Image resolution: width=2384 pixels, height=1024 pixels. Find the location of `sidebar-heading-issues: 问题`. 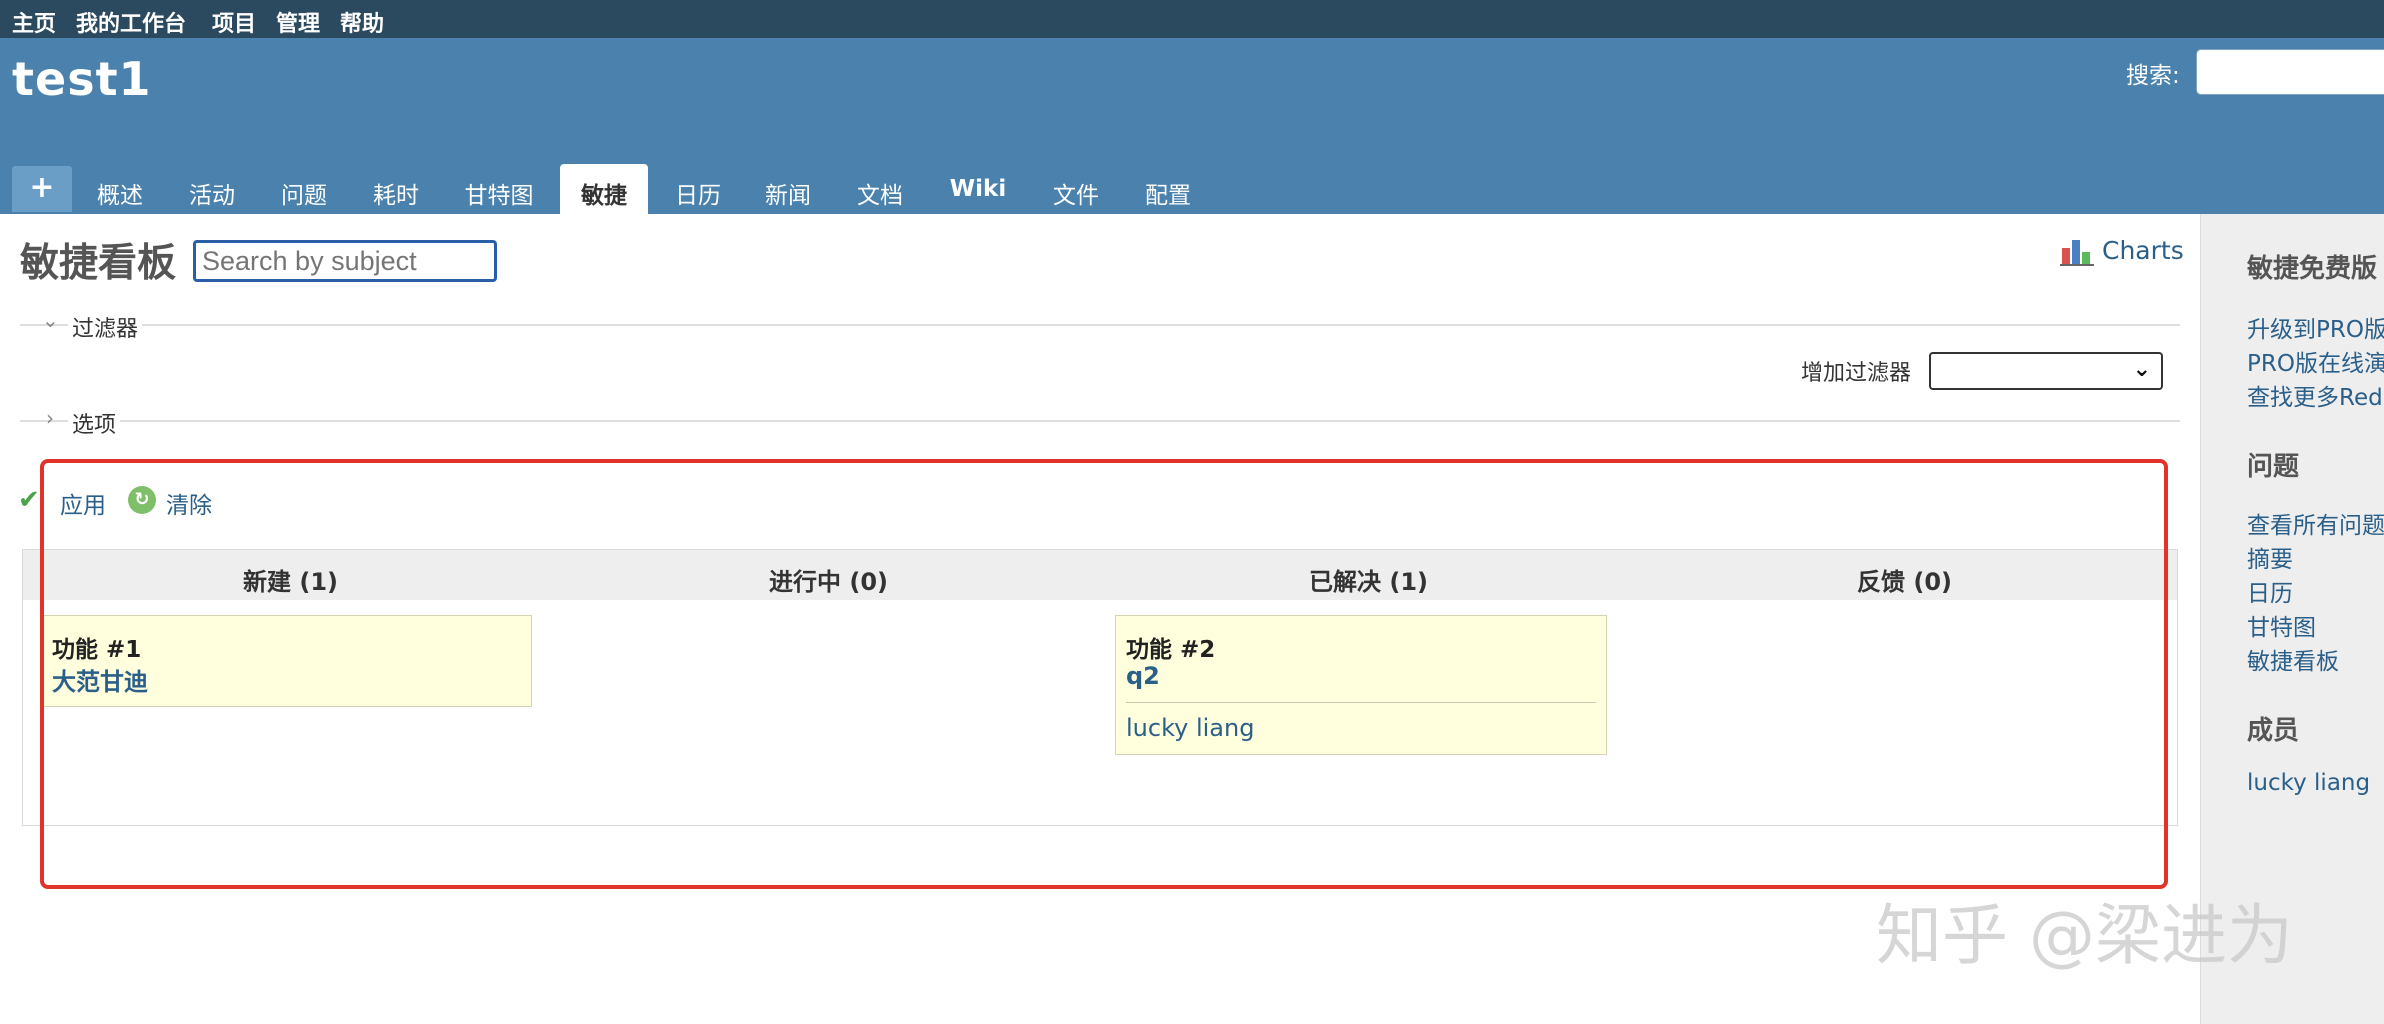

sidebar-heading-issues: 问题 is located at coordinates (2273, 467).